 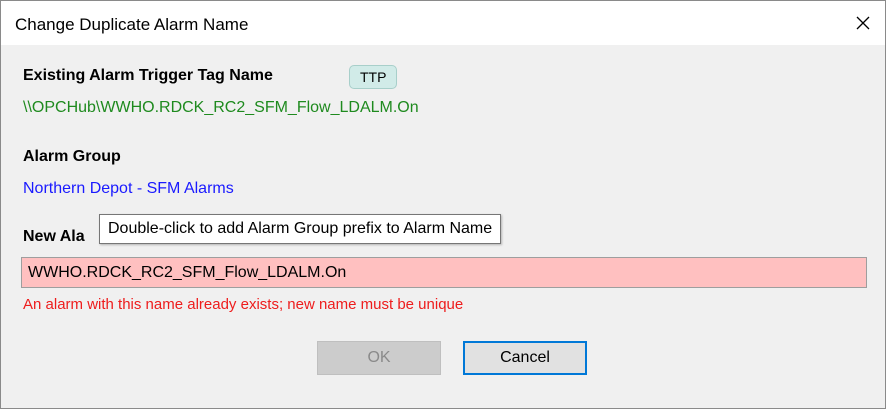 I want to click on close-button, so click(x=863, y=23).